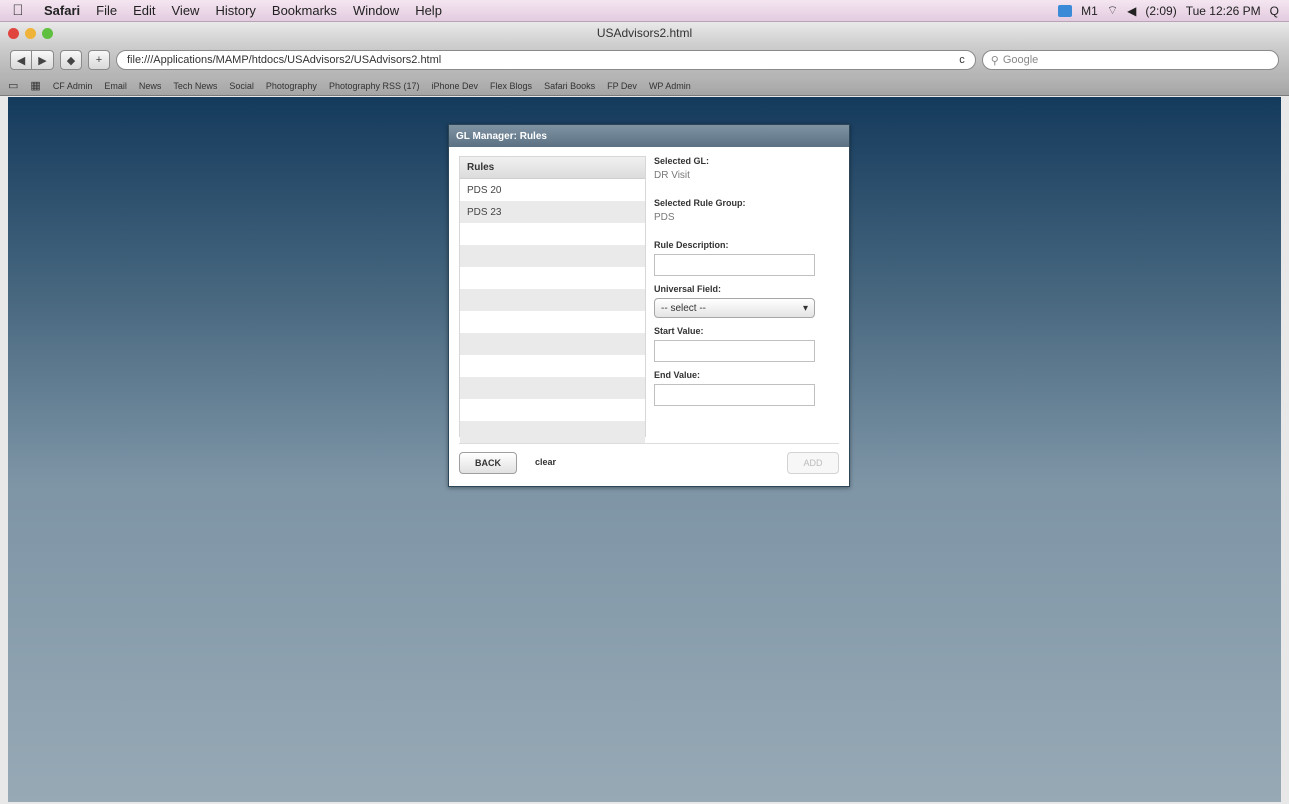  What do you see at coordinates (511, 86) in the screenshot?
I see `bookmark-item: Flex Blogs` at bounding box center [511, 86].